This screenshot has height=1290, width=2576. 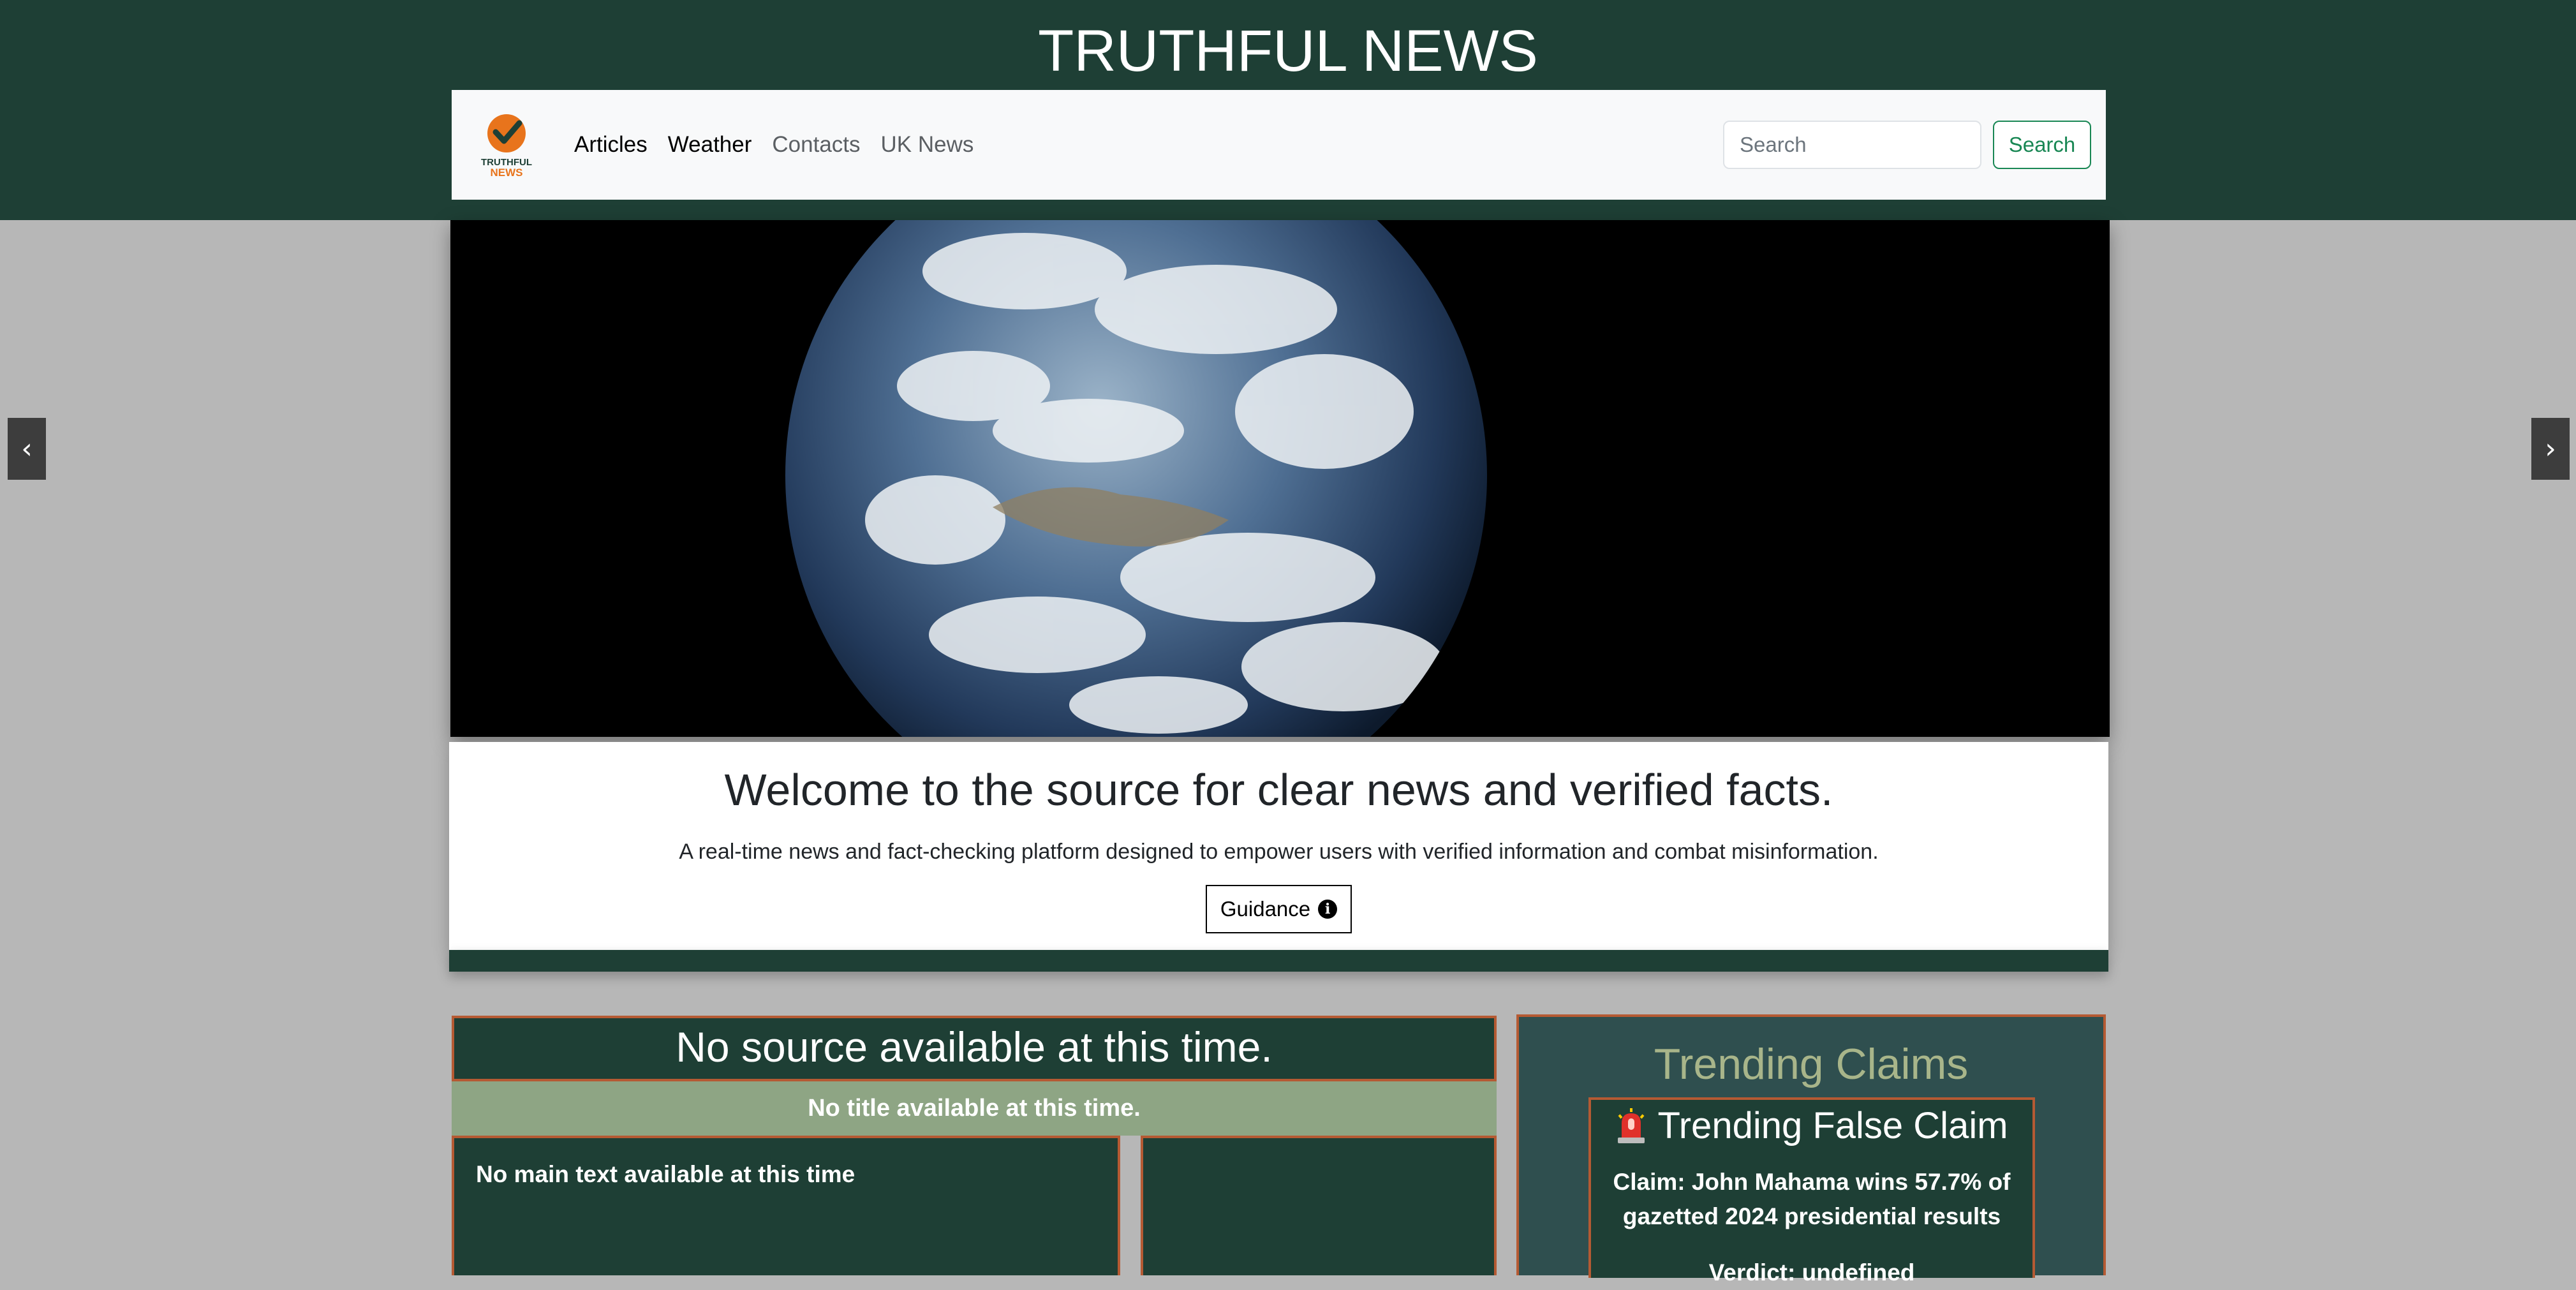 I want to click on verdict-text: Verdict: undefined, so click(x=1811, y=1273).